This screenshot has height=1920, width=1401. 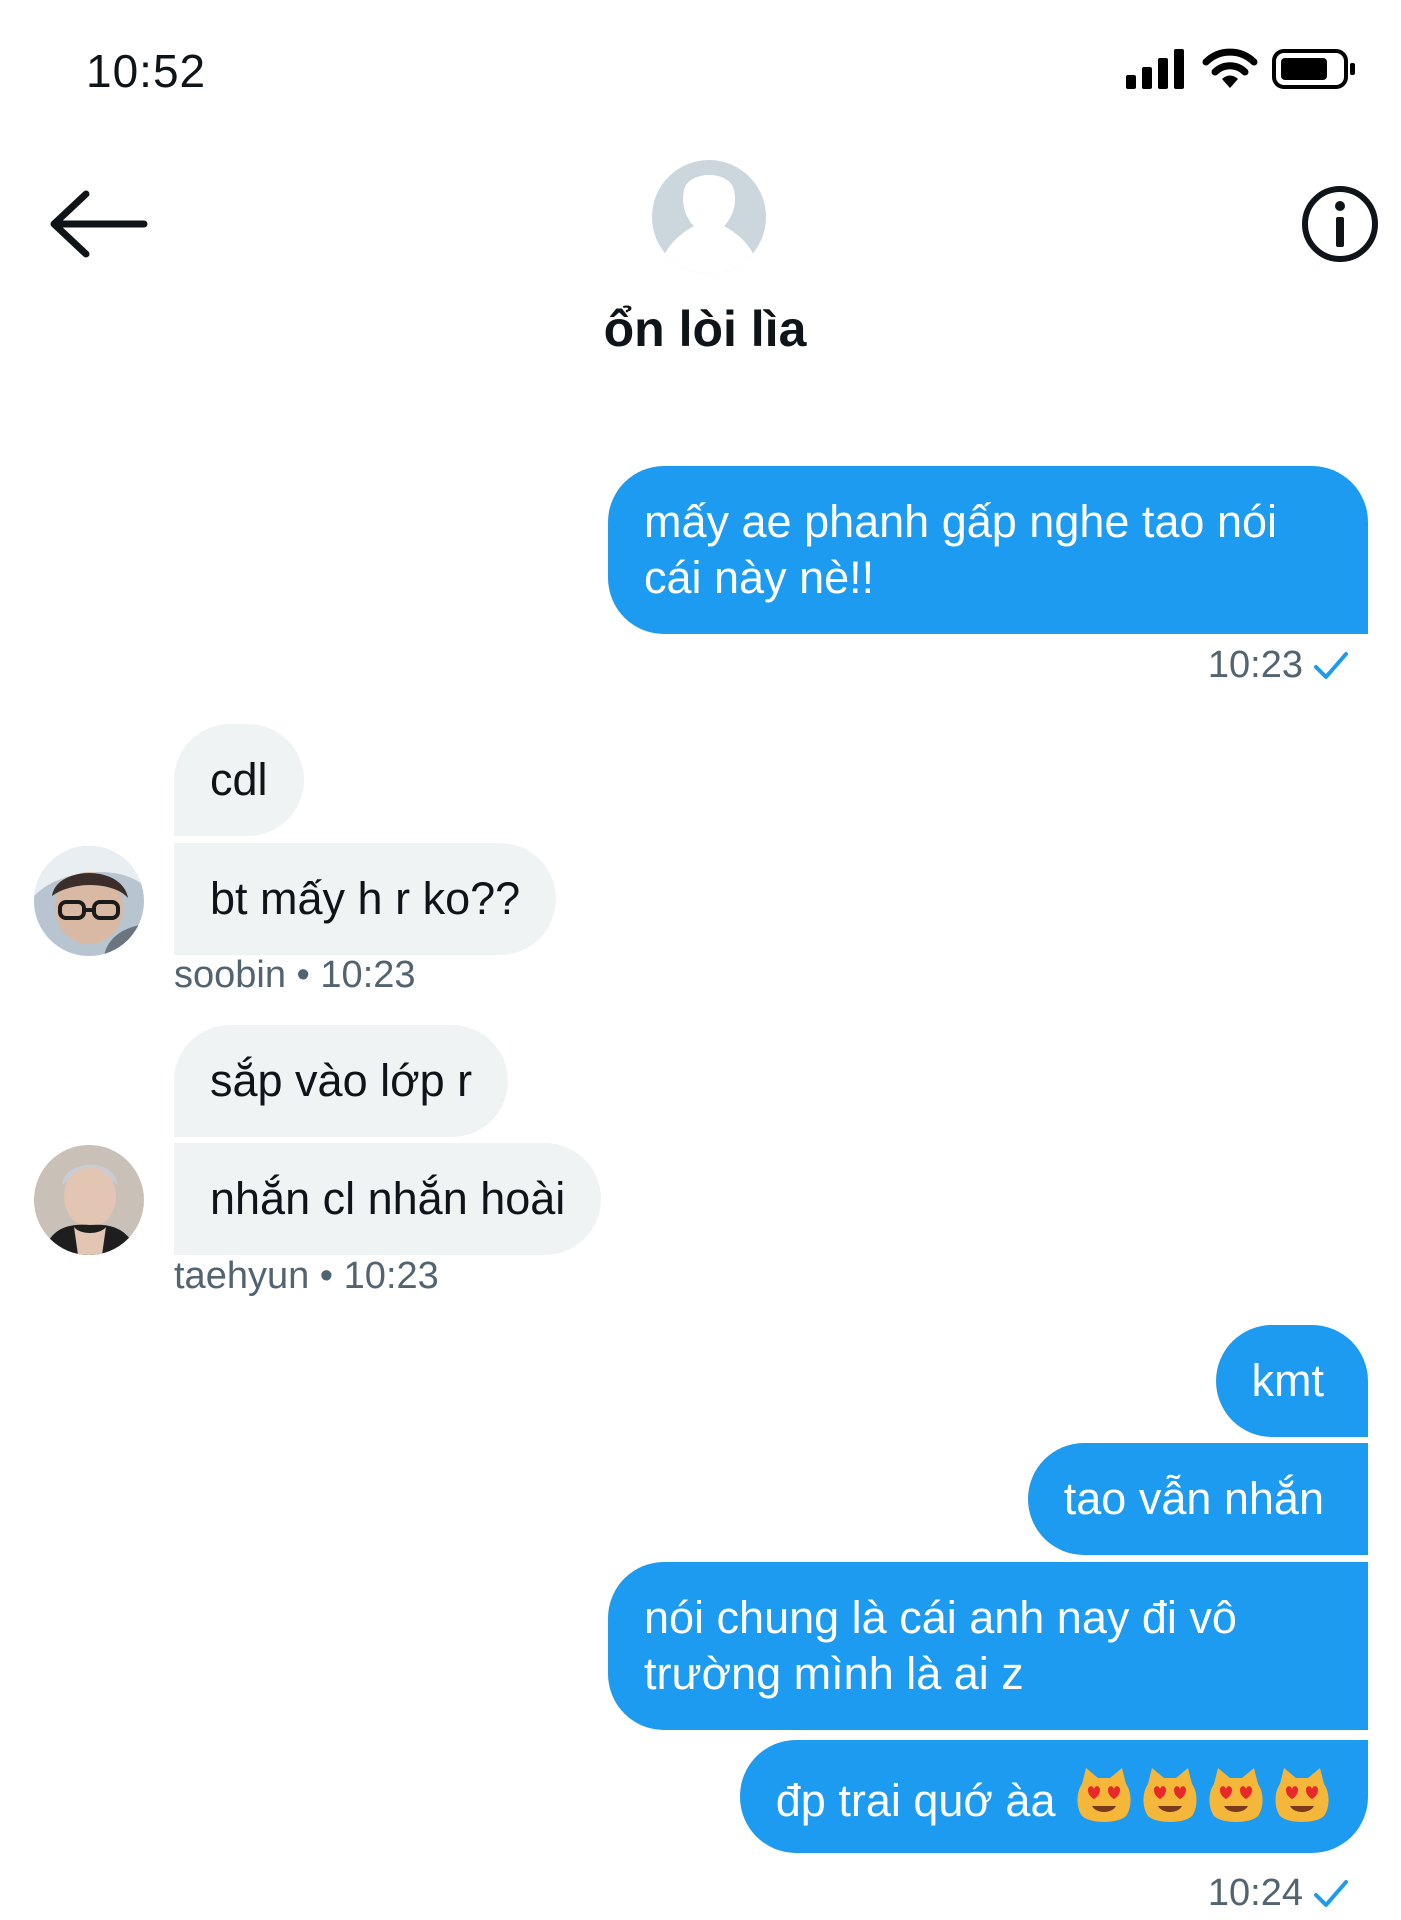 I want to click on message-bubble-incoming: sắp vào lớp r, so click(x=341, y=1081).